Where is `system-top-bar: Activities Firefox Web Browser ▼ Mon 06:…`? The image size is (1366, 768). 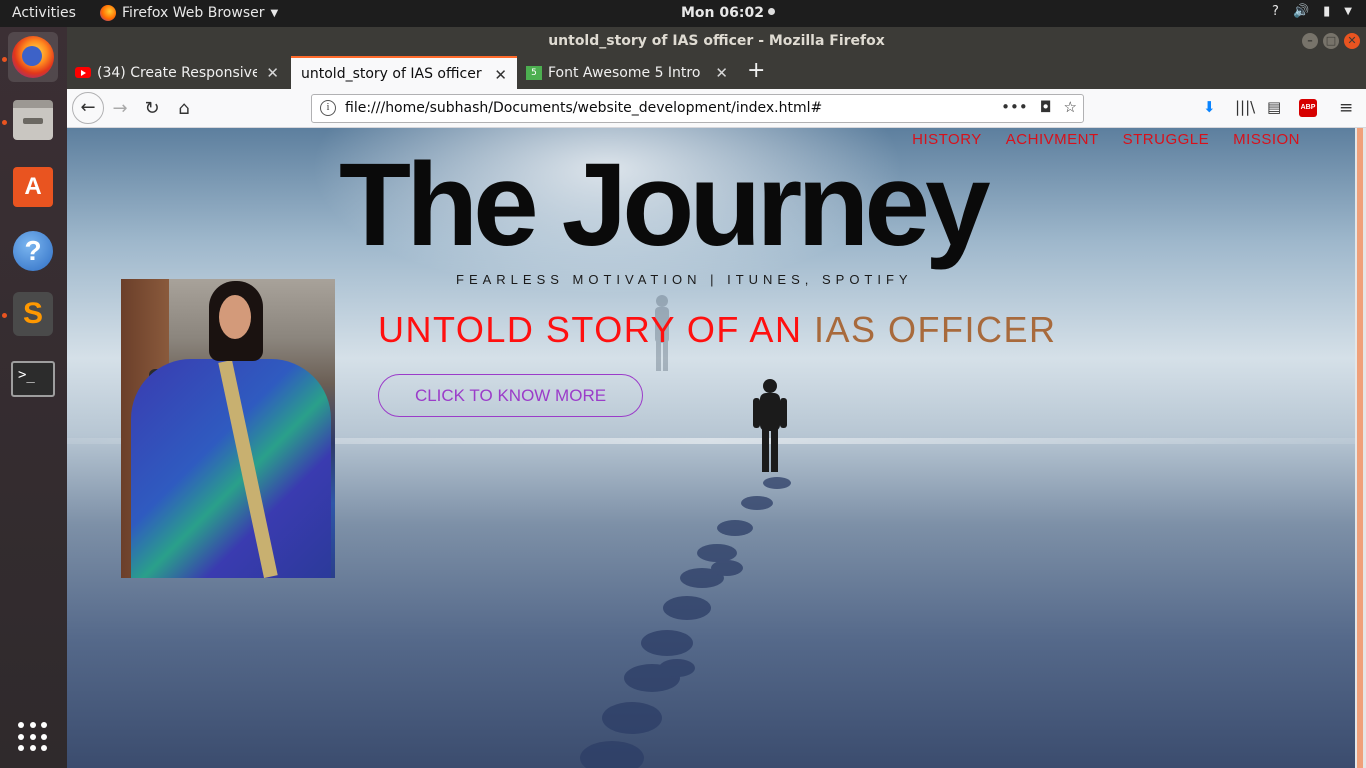 system-top-bar: Activities Firefox Web Browser ▼ Mon 06:… is located at coordinates (683, 13).